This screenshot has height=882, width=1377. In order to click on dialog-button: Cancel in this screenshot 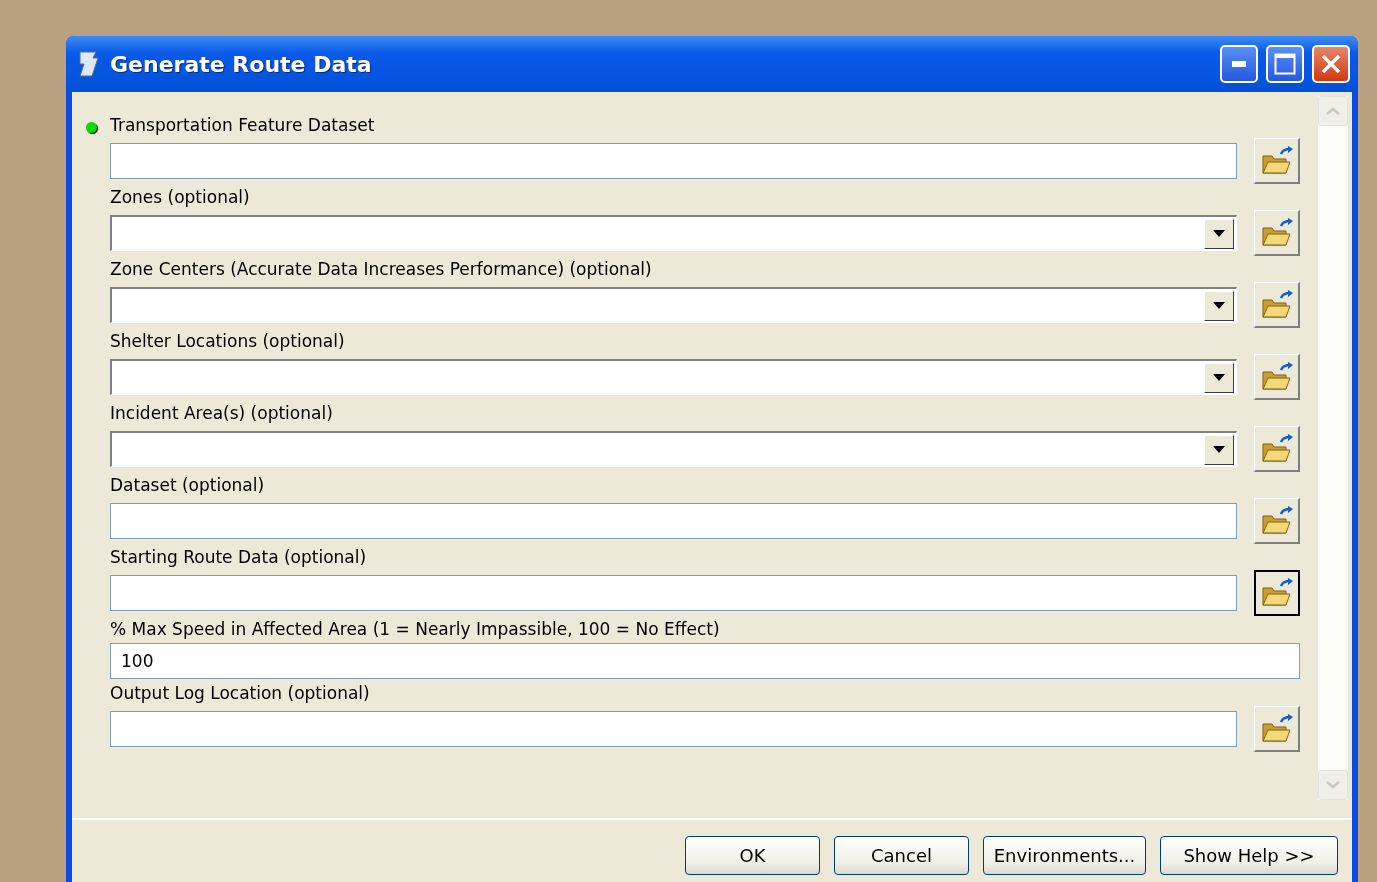, I will do `click(901, 855)`.